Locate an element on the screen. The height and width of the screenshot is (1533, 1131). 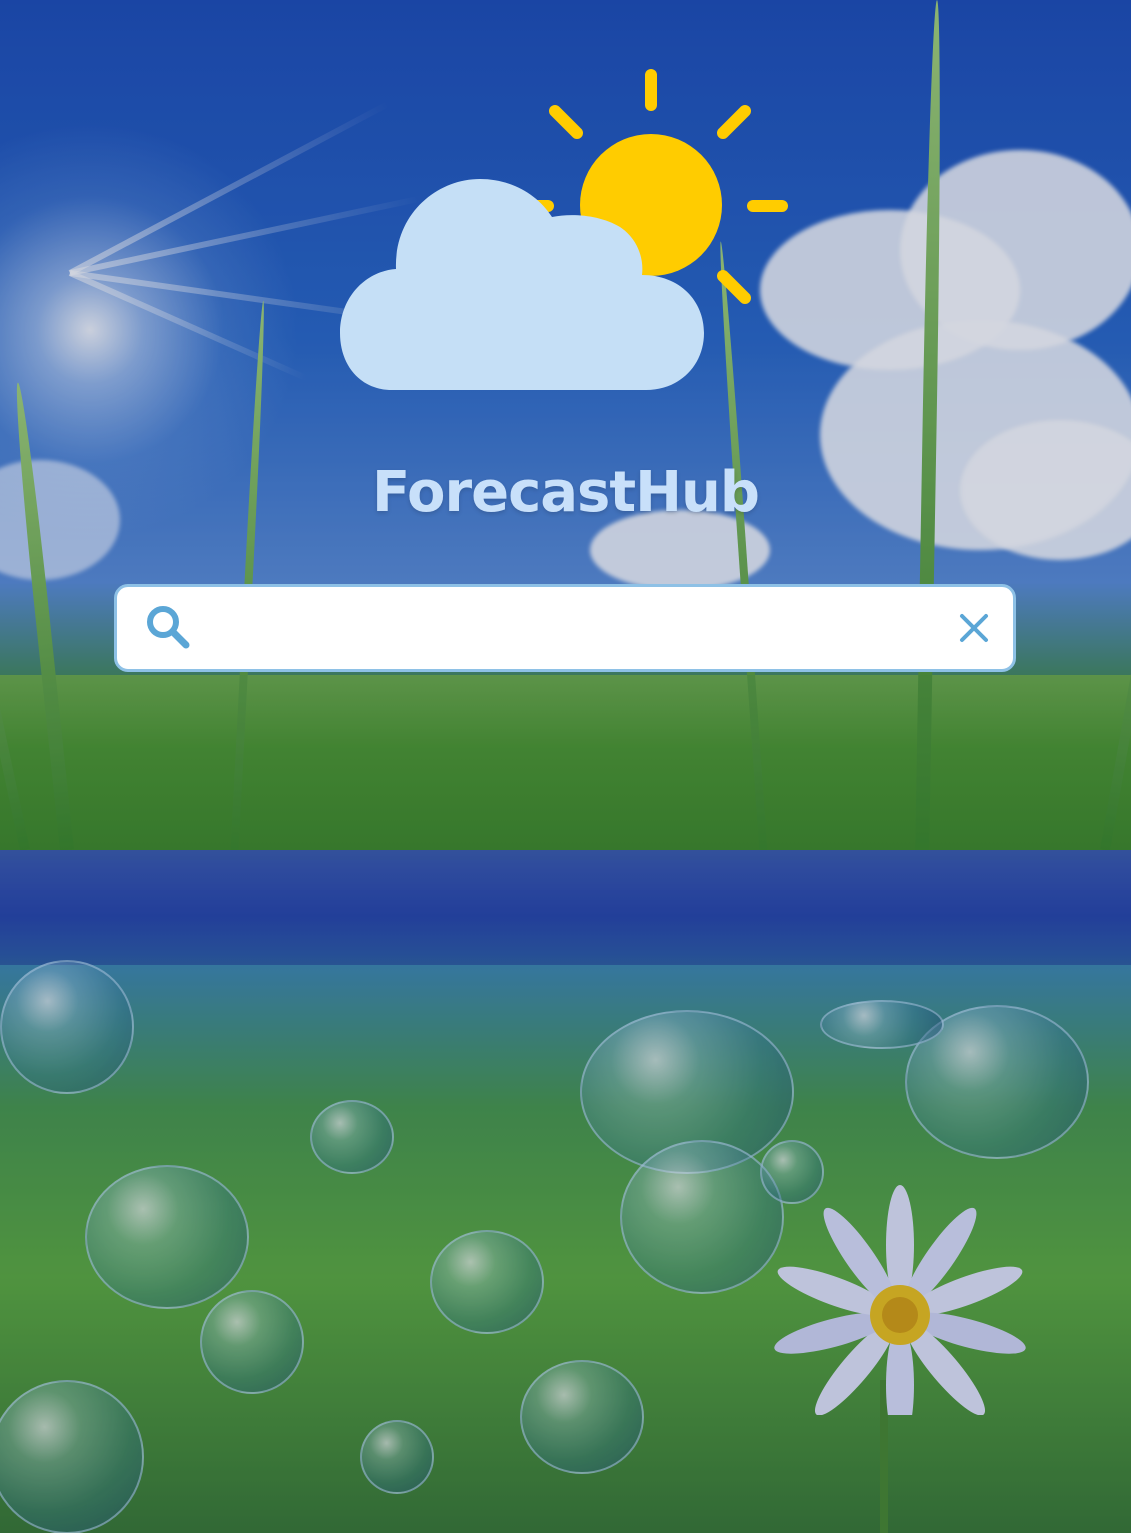
search-icon is located at coordinates (168, 628).